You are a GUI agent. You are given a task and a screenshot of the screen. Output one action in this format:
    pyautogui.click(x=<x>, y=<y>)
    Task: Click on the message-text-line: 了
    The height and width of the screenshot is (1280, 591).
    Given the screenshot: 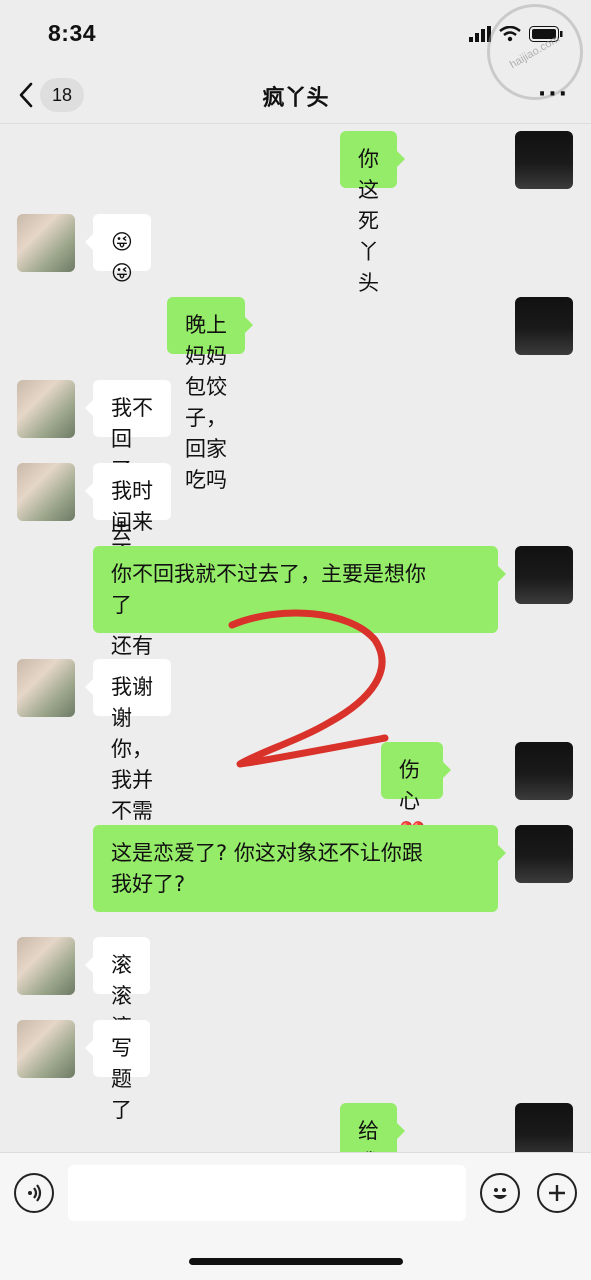 What is the action you would take?
    pyautogui.click(x=121, y=605)
    